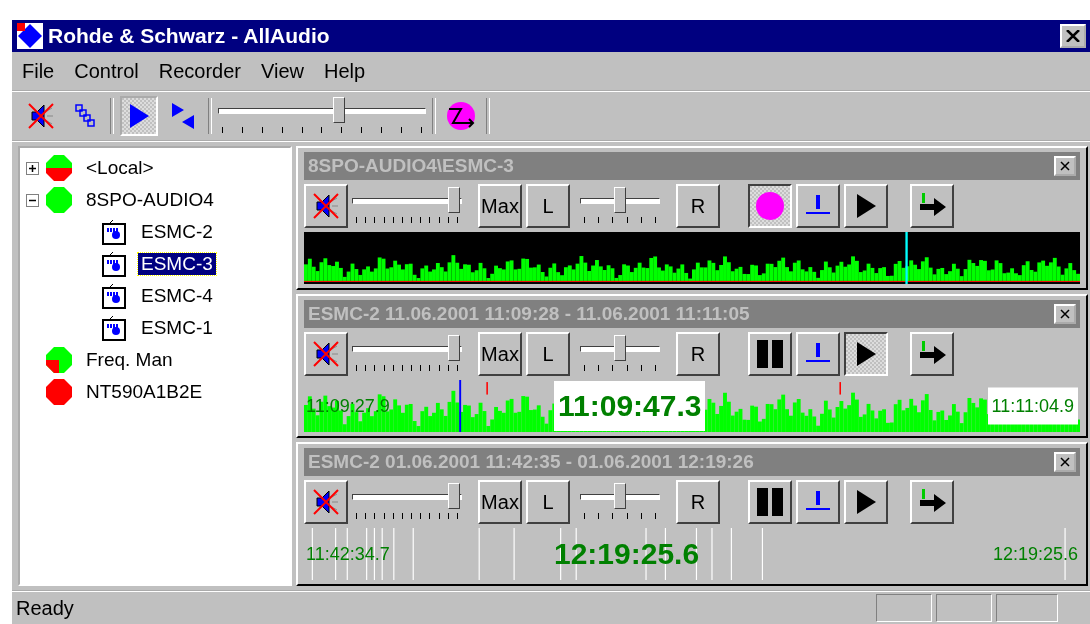 The height and width of the screenshot is (624, 1090). I want to click on tree-item: ESMC-4, so click(177, 296).